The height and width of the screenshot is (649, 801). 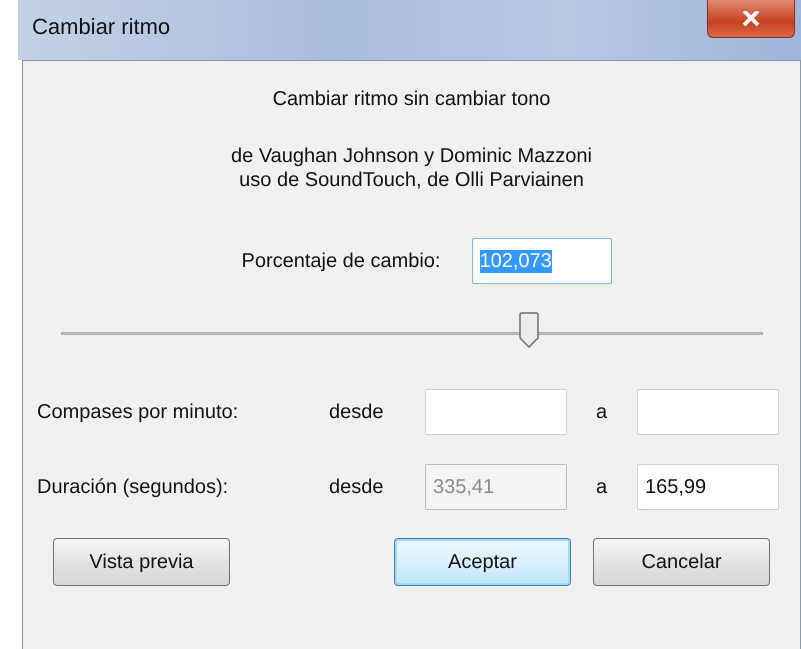 What do you see at coordinates (482, 562) in the screenshot?
I see `accept-button: Aceptar` at bounding box center [482, 562].